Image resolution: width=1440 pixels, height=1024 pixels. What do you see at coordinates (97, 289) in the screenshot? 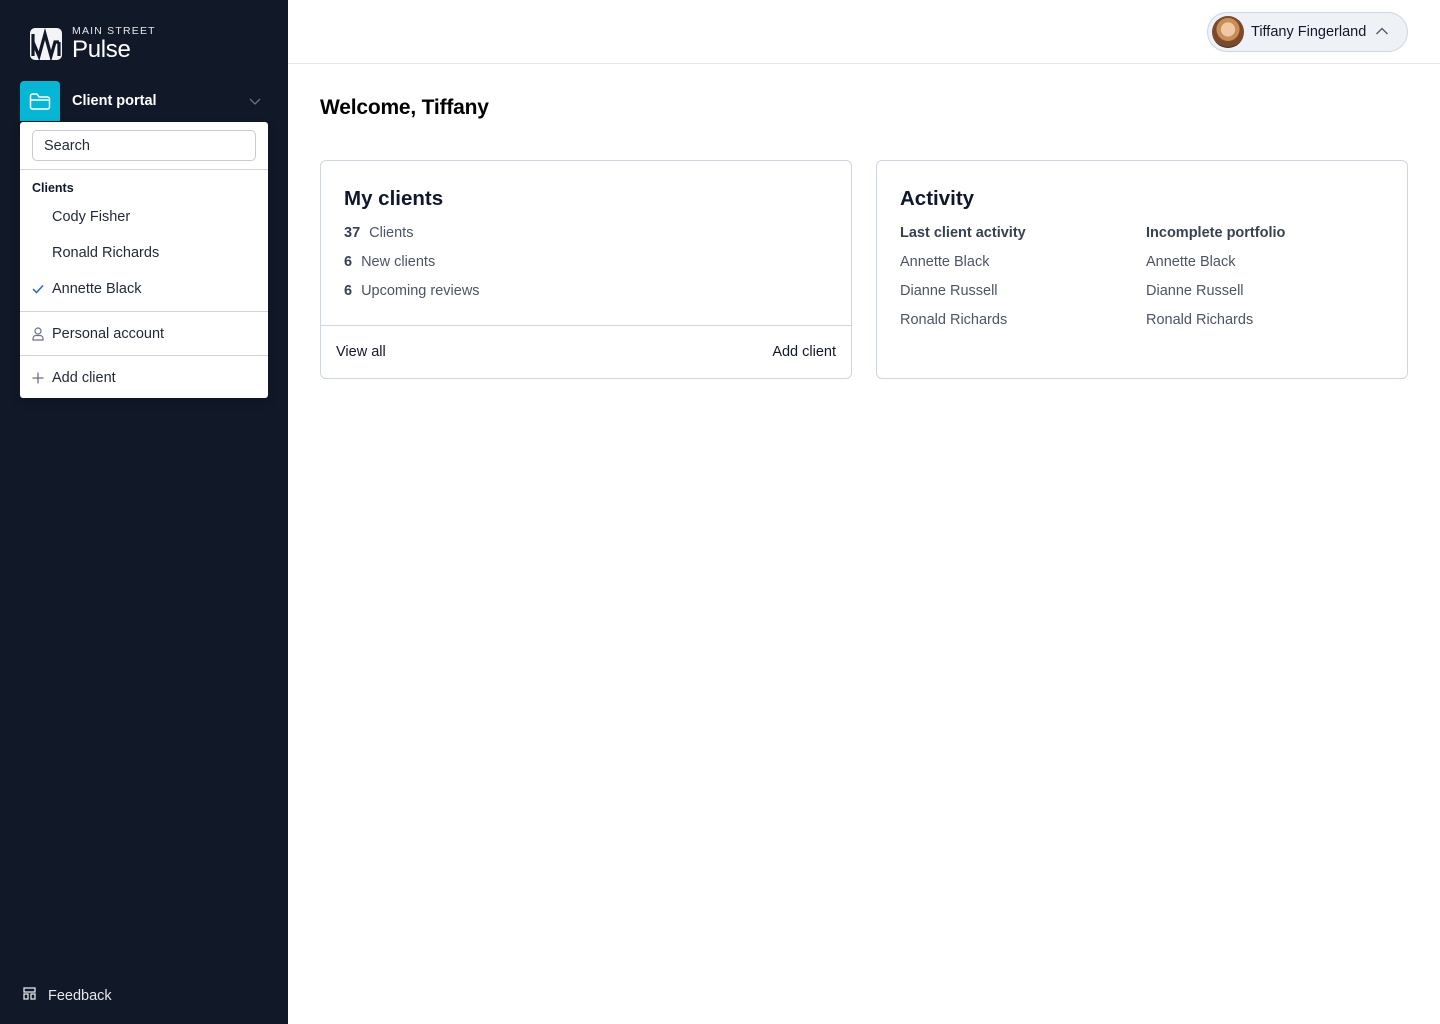
I see `client-option-label: Annette Black` at bounding box center [97, 289].